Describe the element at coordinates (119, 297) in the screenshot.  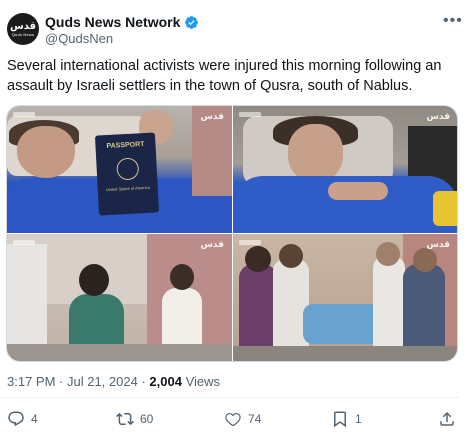
I see `photo-3: قدس` at that location.